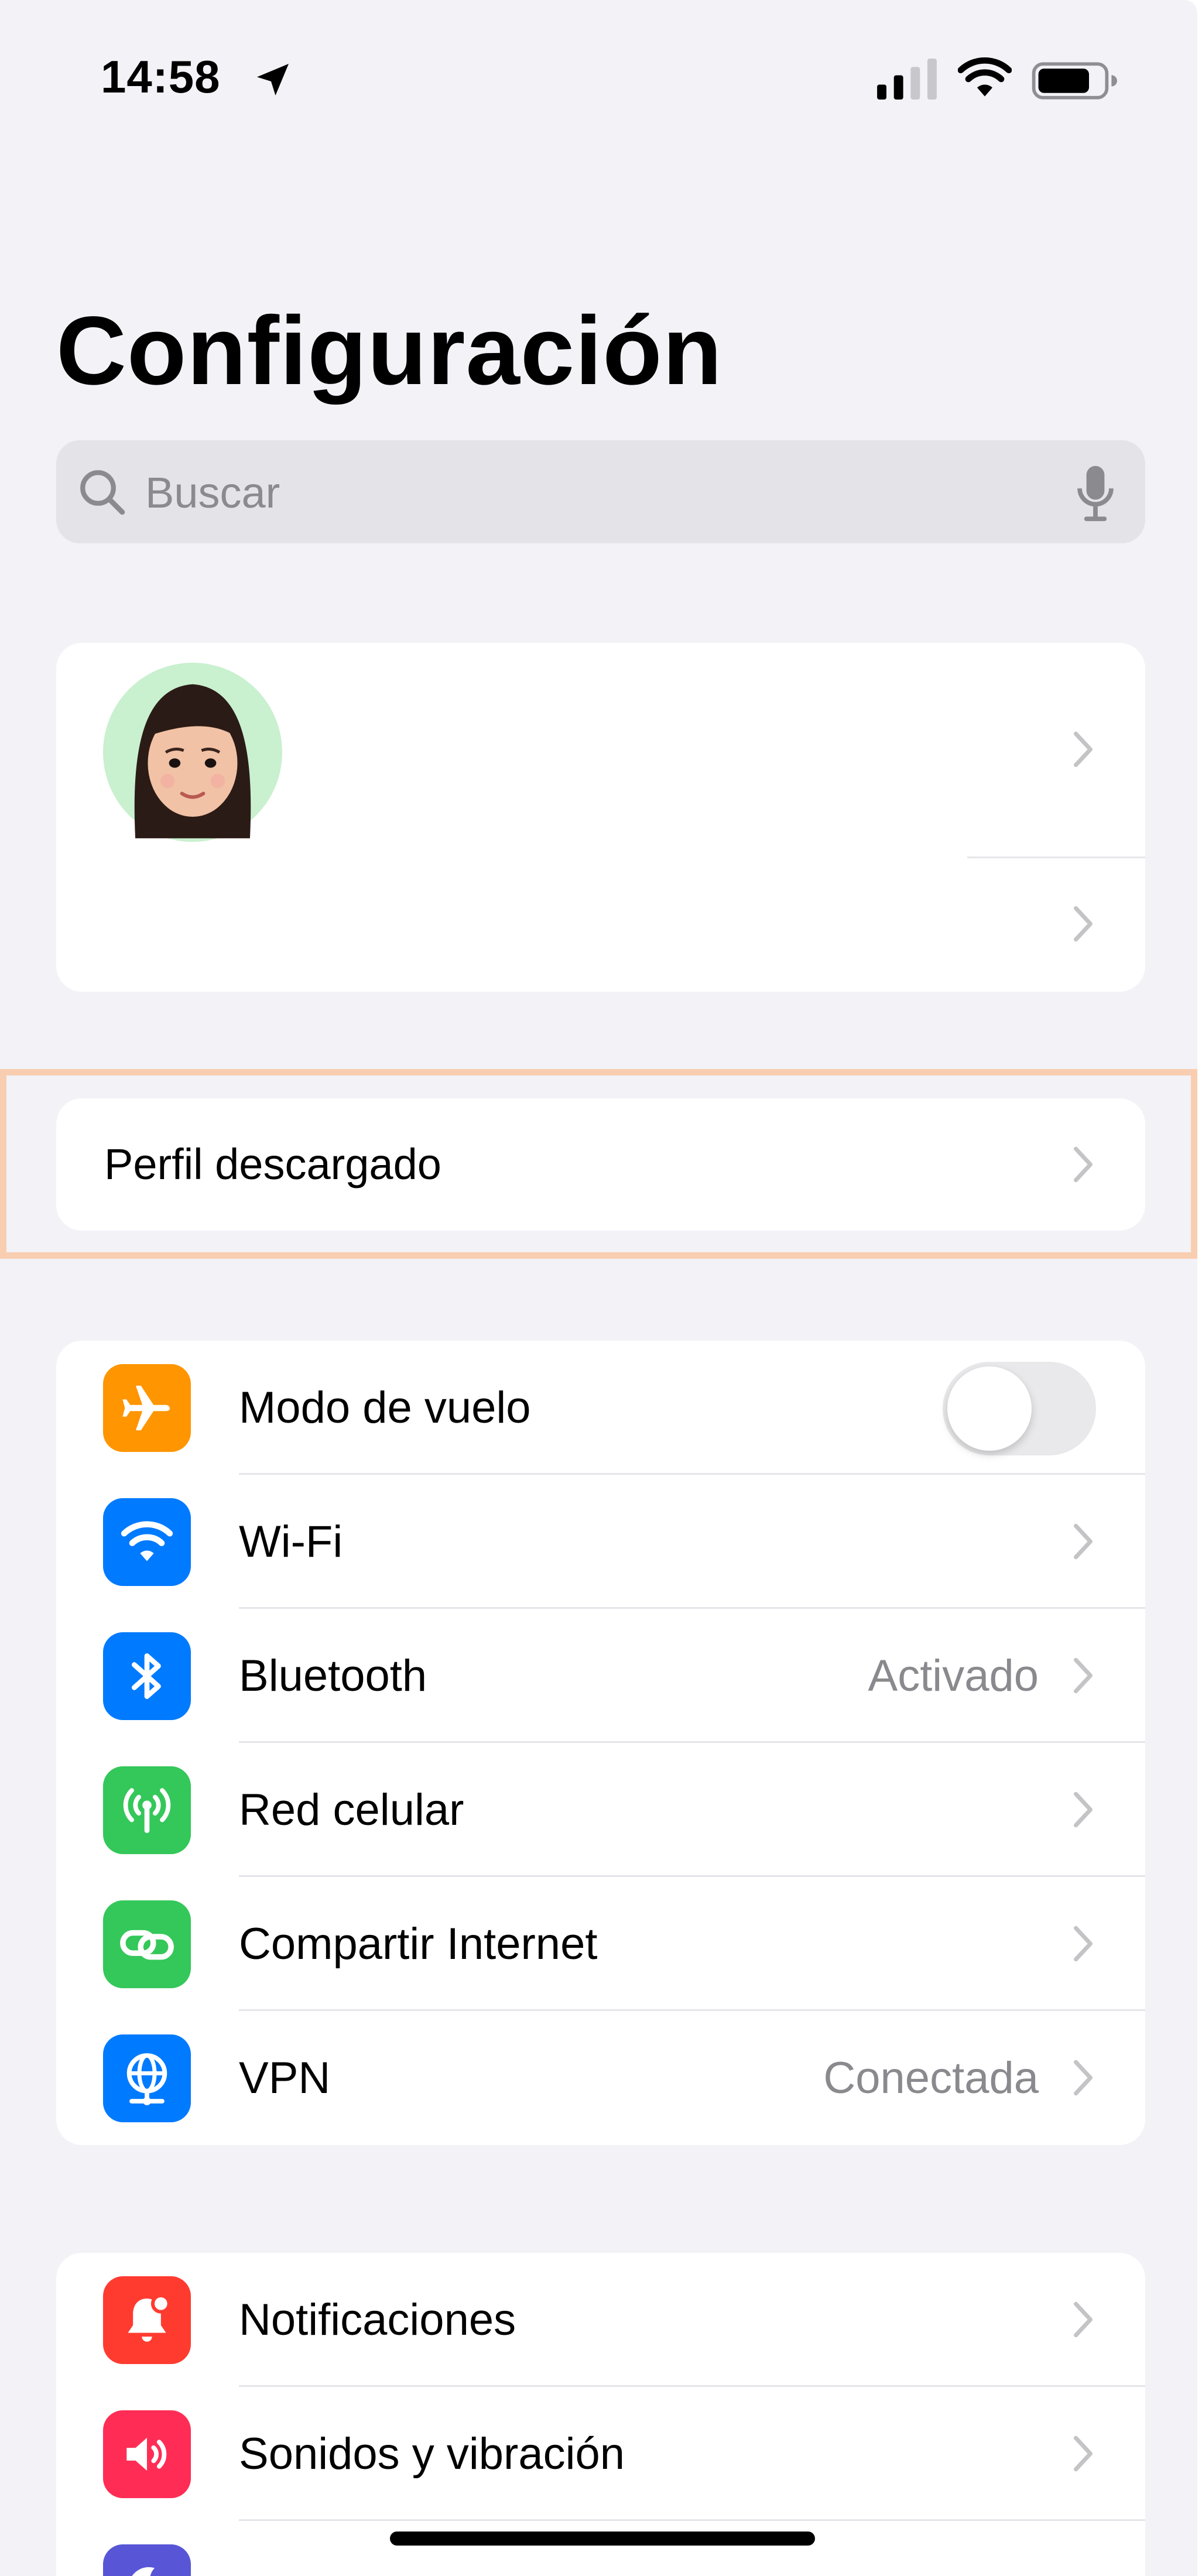 This screenshot has height=2576, width=1202. What do you see at coordinates (147, 2560) in the screenshot?
I see `moon-icon-tile` at bounding box center [147, 2560].